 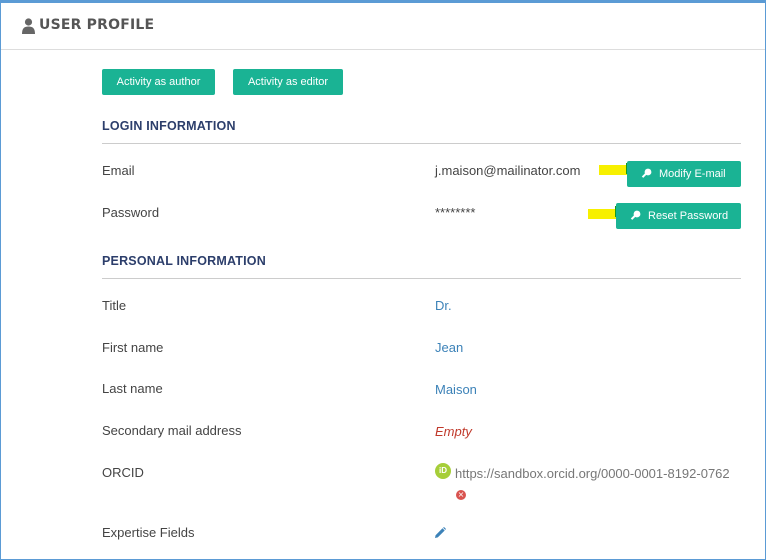 What do you see at coordinates (133, 347) in the screenshot?
I see `first-name-label: First name` at bounding box center [133, 347].